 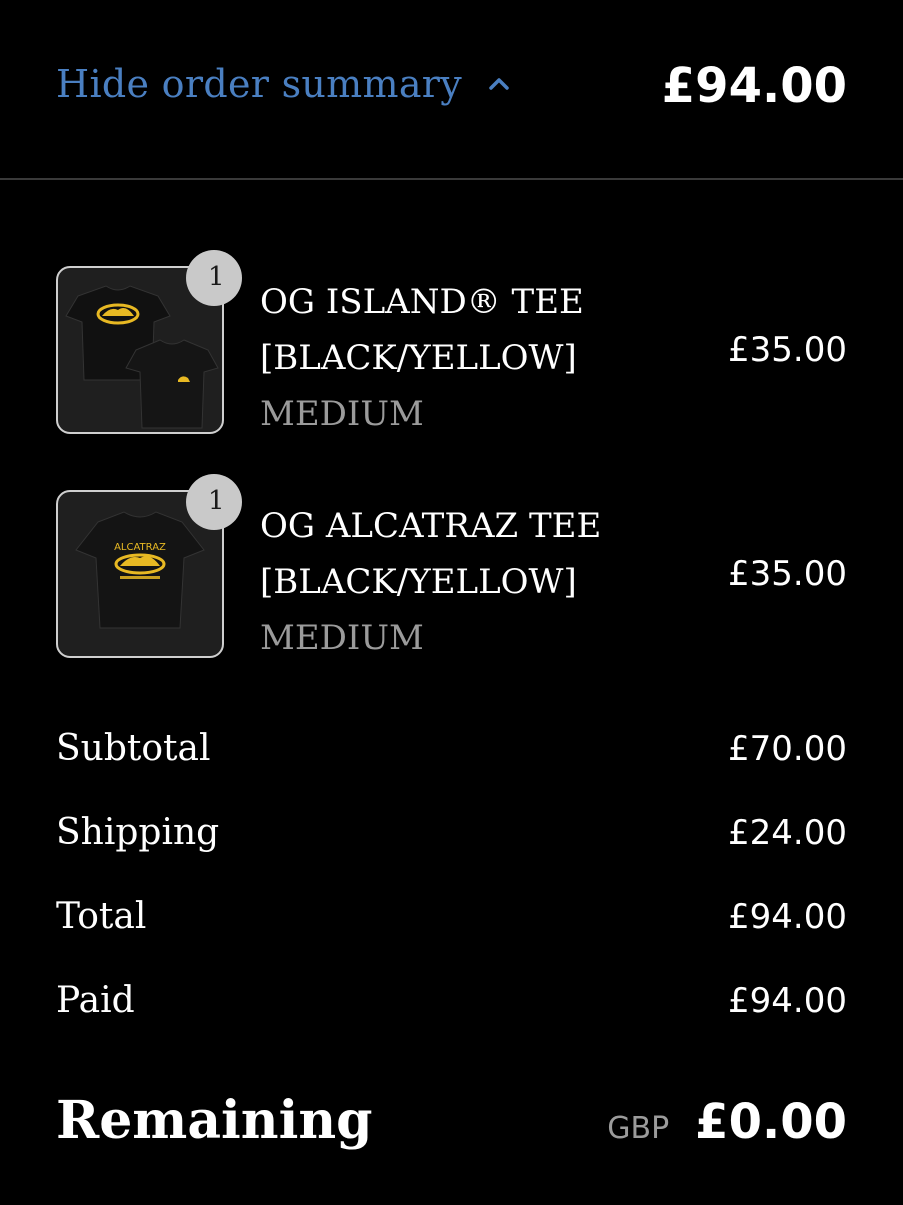 I want to click on shipping-row: Shipping £24.00, so click(x=451, y=832).